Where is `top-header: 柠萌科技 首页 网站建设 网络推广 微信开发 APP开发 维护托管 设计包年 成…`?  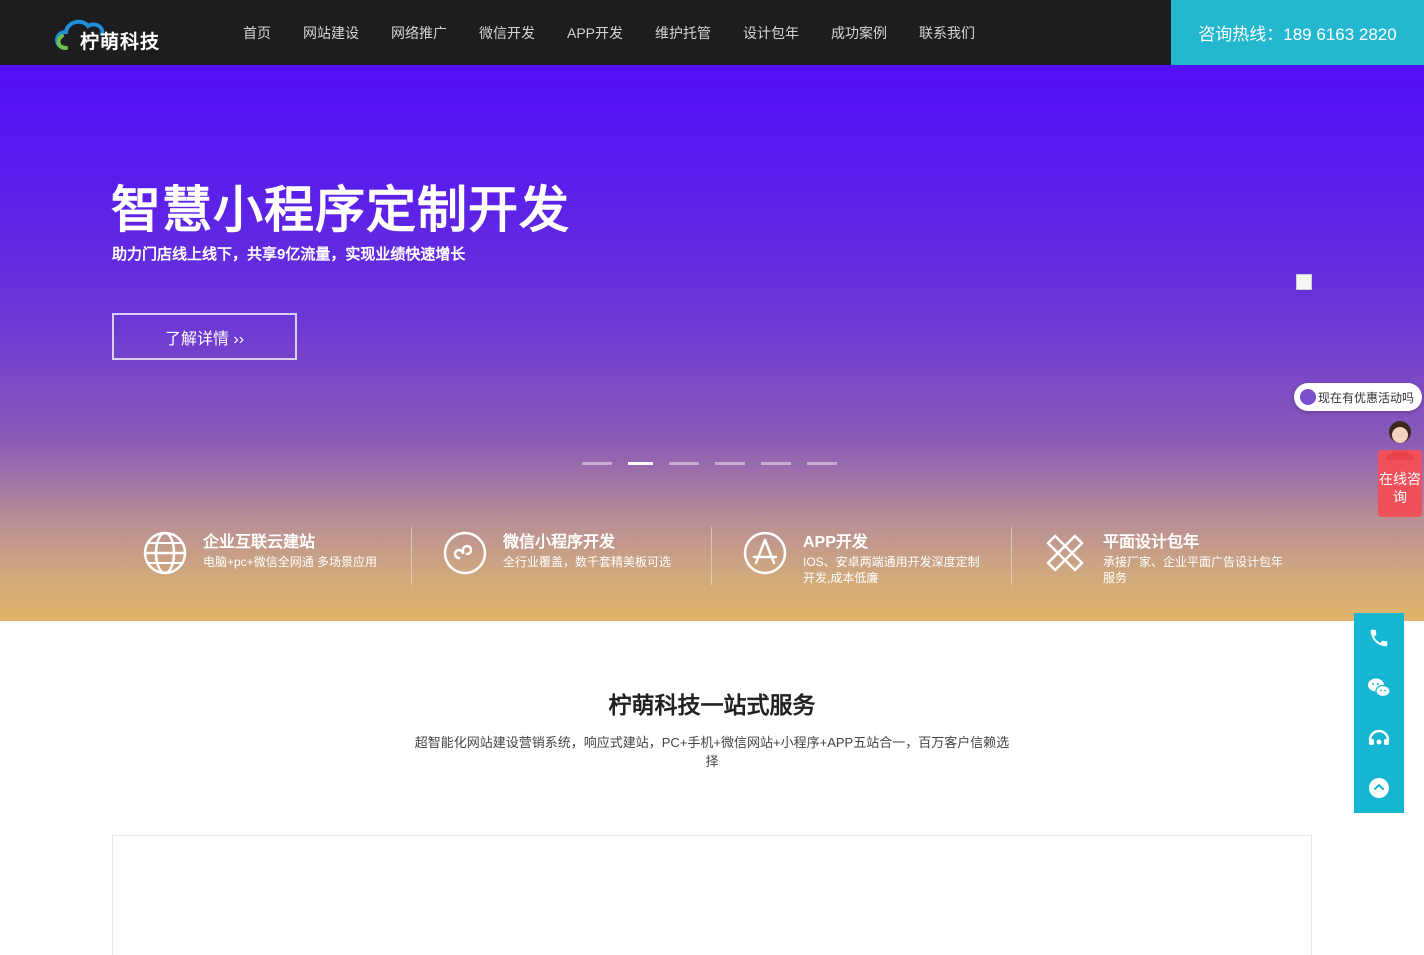
top-header: 柠萌科技 首页 网站建设 网络推广 微信开发 APP开发 维护托管 设计包年 成… is located at coordinates (712, 32).